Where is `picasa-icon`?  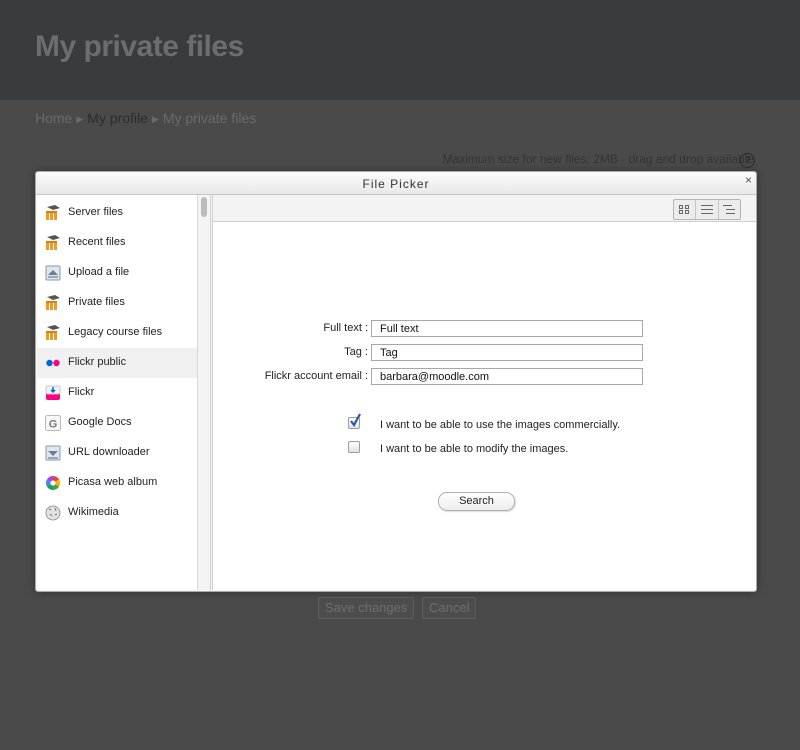 picasa-icon is located at coordinates (53, 483).